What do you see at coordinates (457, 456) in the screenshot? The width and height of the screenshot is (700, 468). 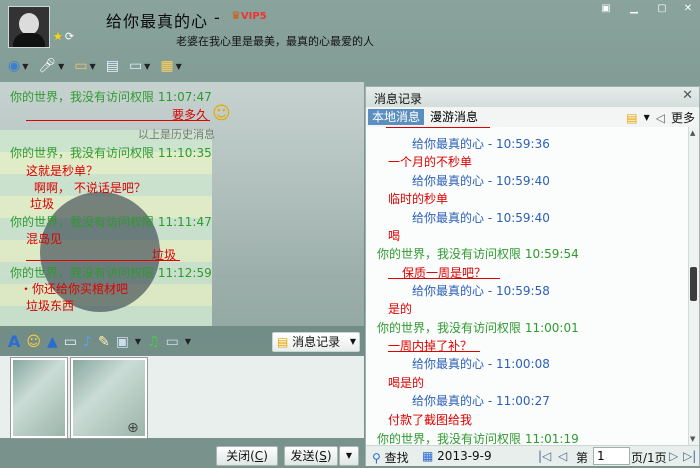 I see `date-picker: ▦ 2013-9-9` at bounding box center [457, 456].